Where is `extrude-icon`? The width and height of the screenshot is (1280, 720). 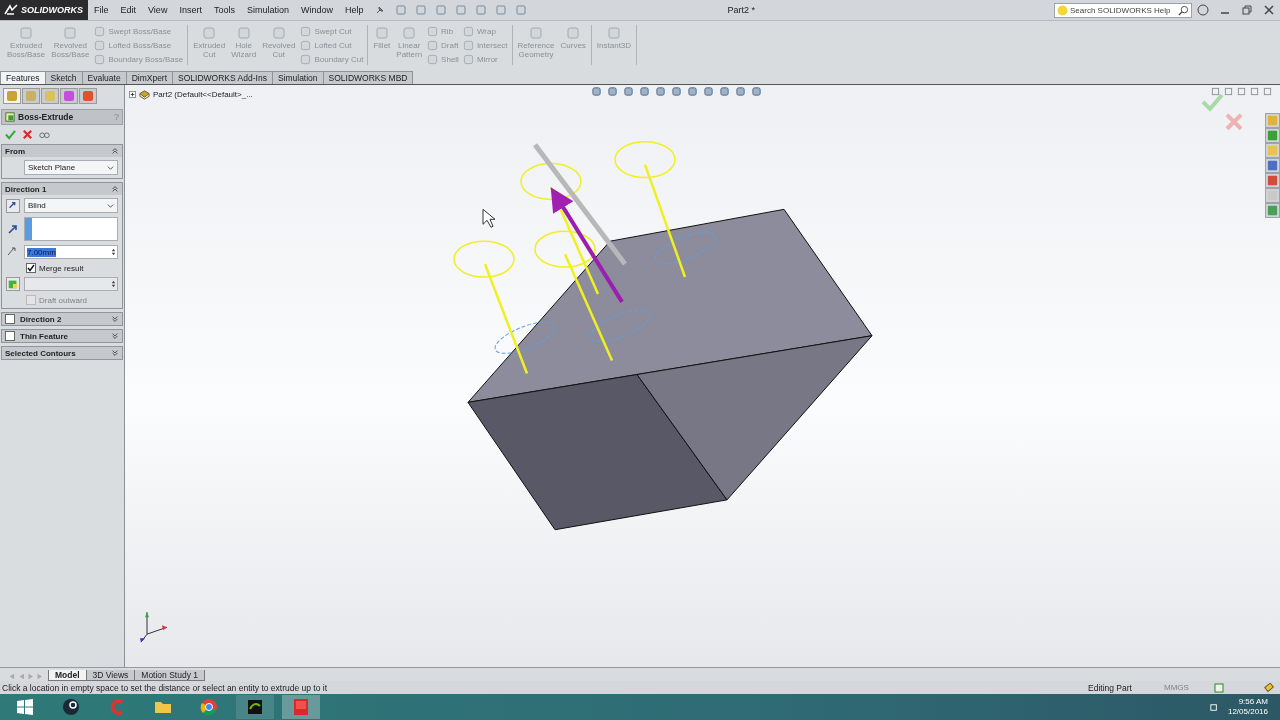
extrude-icon is located at coordinates (10, 117).